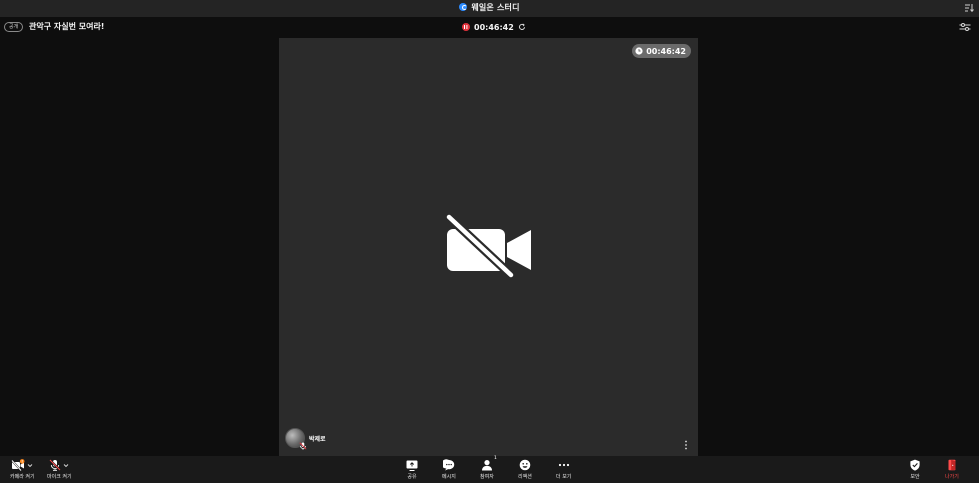 This screenshot has width=979, height=483. I want to click on session-timer: 00:46:42, so click(661, 51).